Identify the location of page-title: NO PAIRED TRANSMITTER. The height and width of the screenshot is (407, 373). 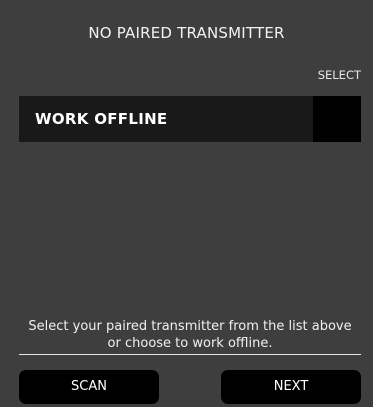
(186, 33).